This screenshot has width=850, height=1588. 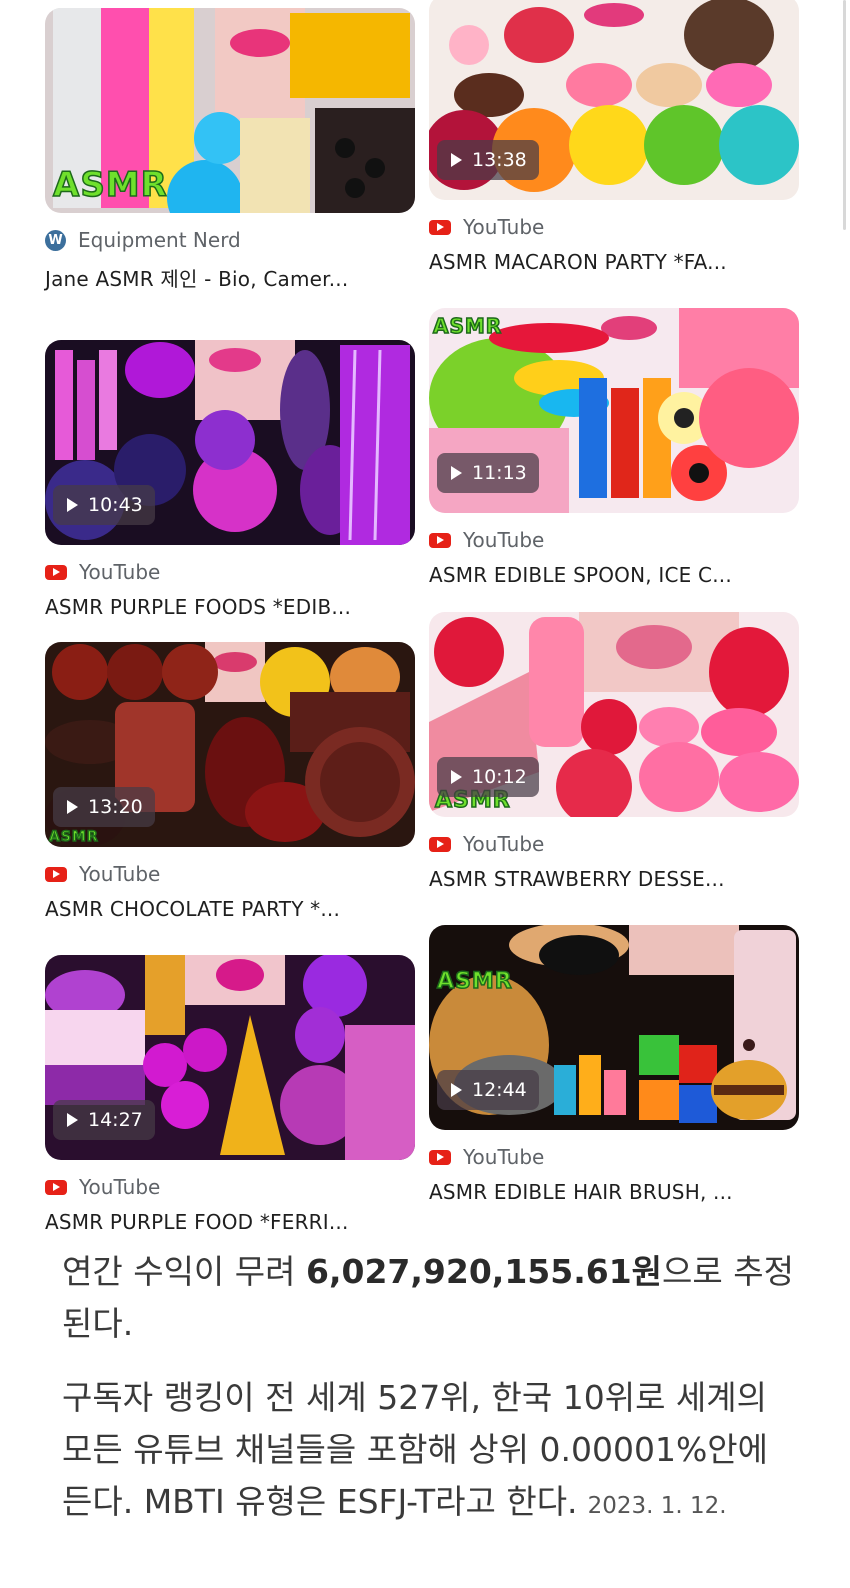 What do you see at coordinates (230, 1057) in the screenshot?
I see `video-thumbnail: 14:27` at bounding box center [230, 1057].